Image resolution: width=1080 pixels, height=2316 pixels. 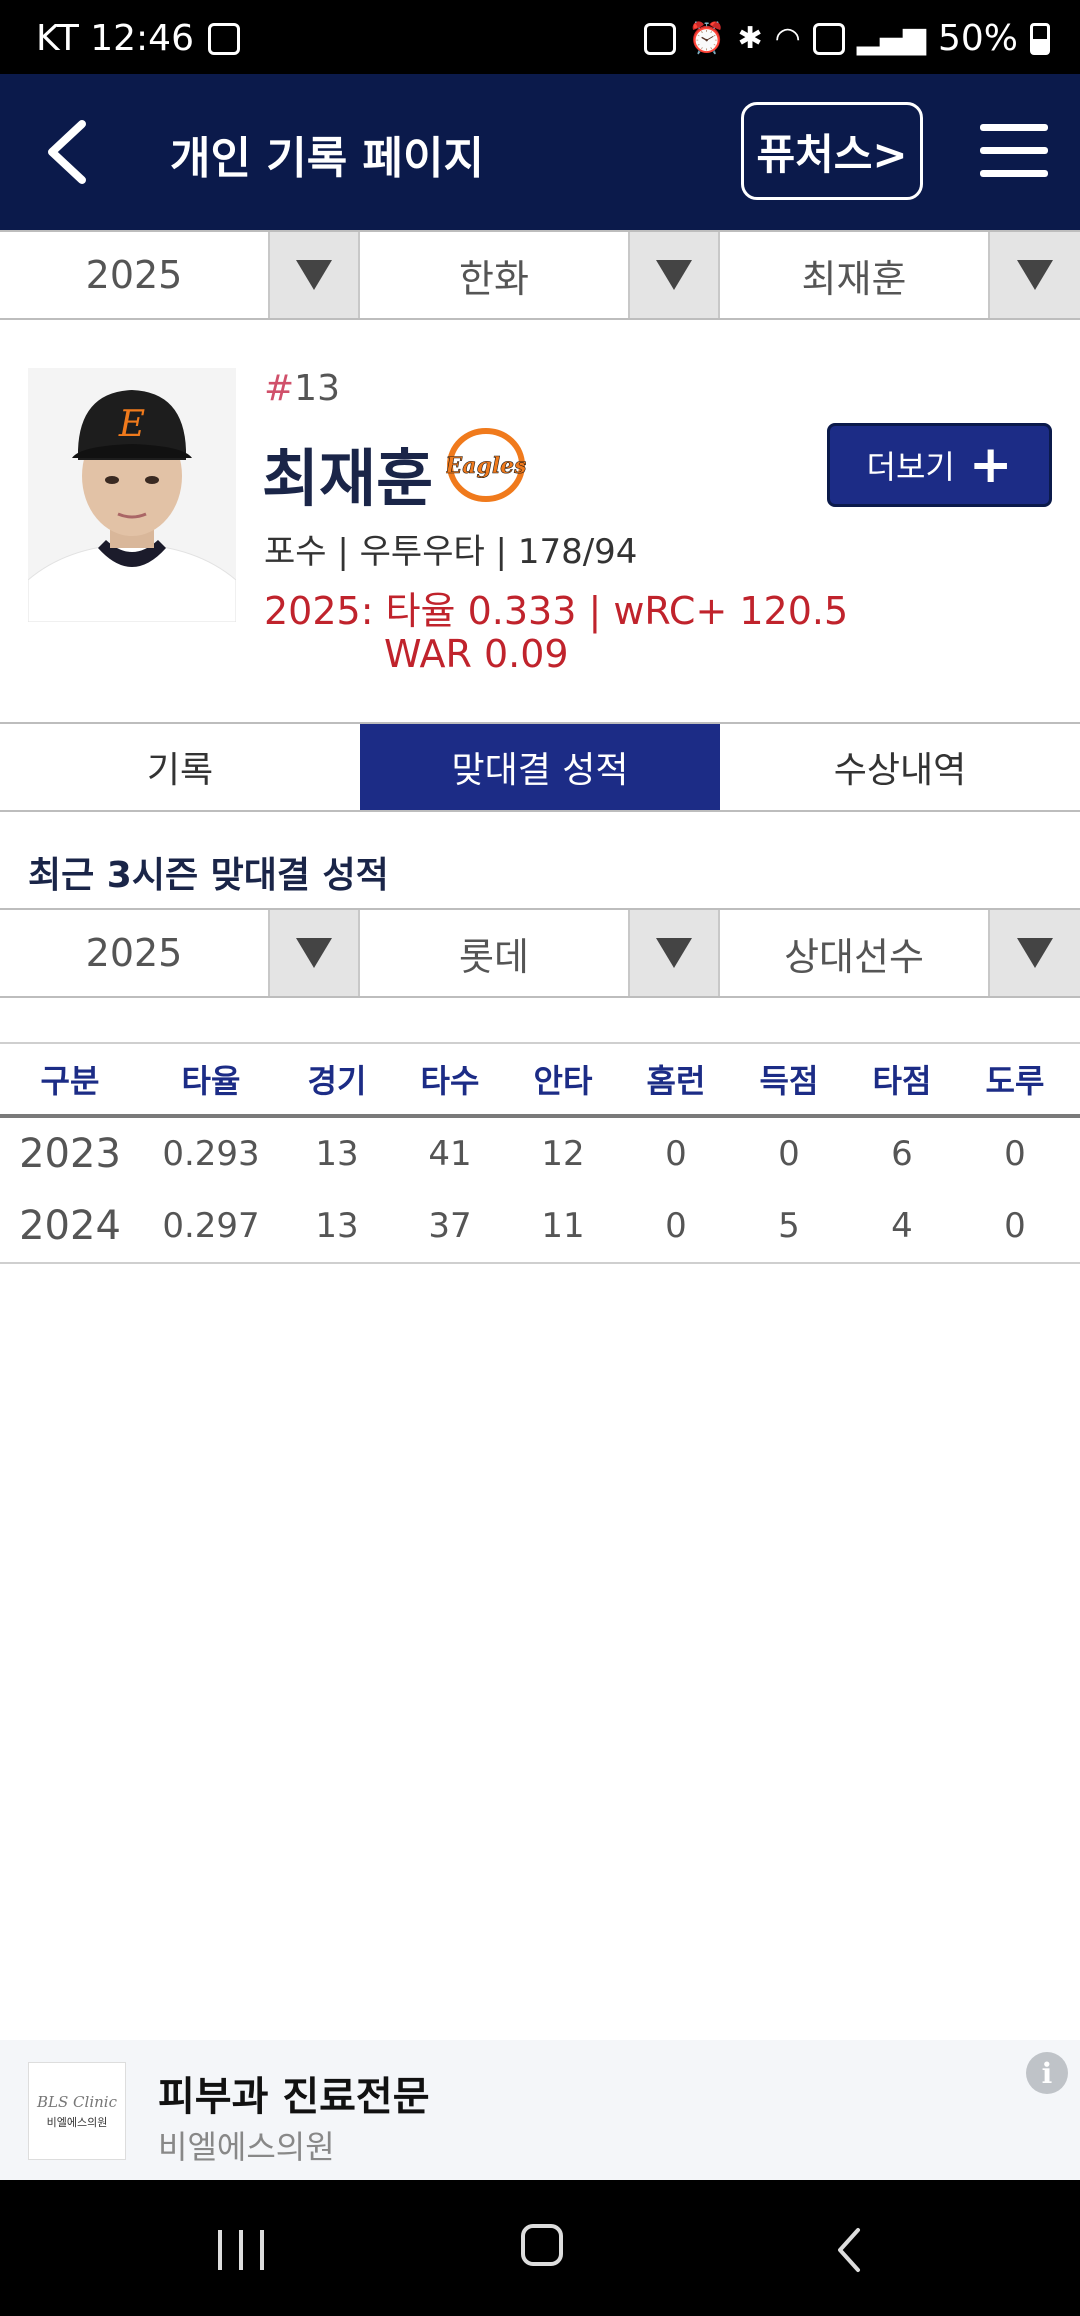 What do you see at coordinates (180, 767) in the screenshot?
I see `tab-records: 기록` at bounding box center [180, 767].